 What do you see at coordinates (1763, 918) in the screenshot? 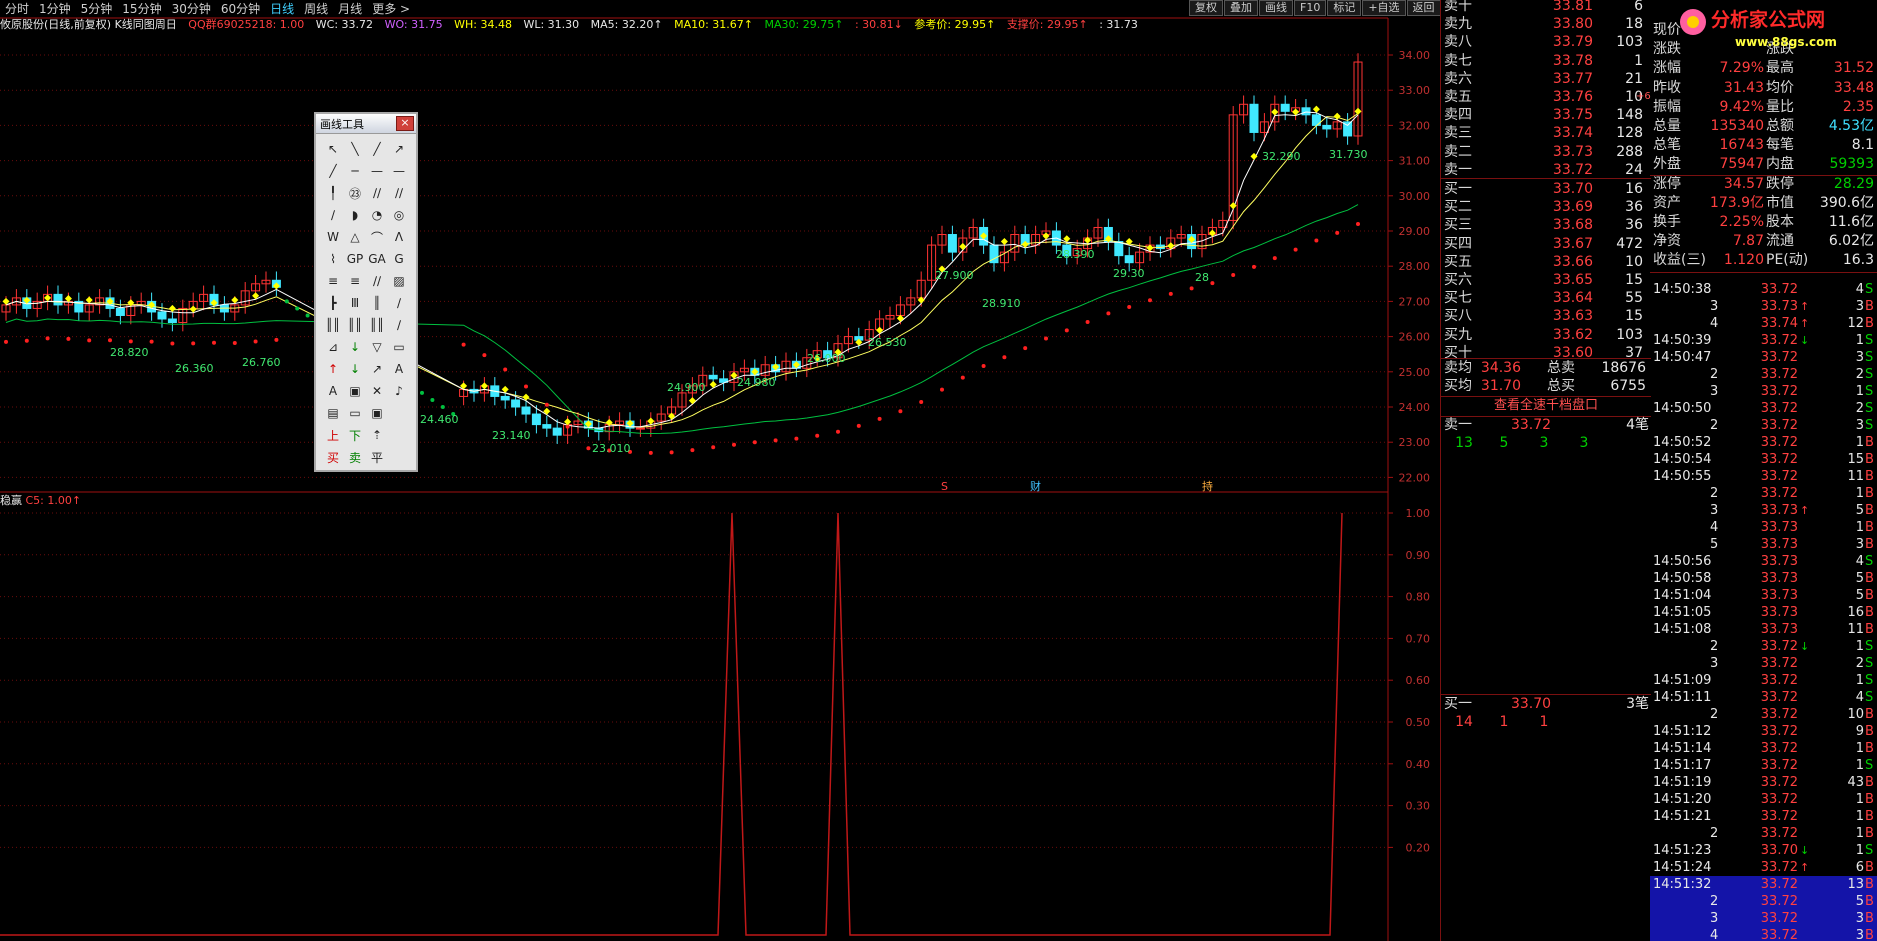
I see `tick-row: 3 33.72 3 B` at bounding box center [1763, 918].